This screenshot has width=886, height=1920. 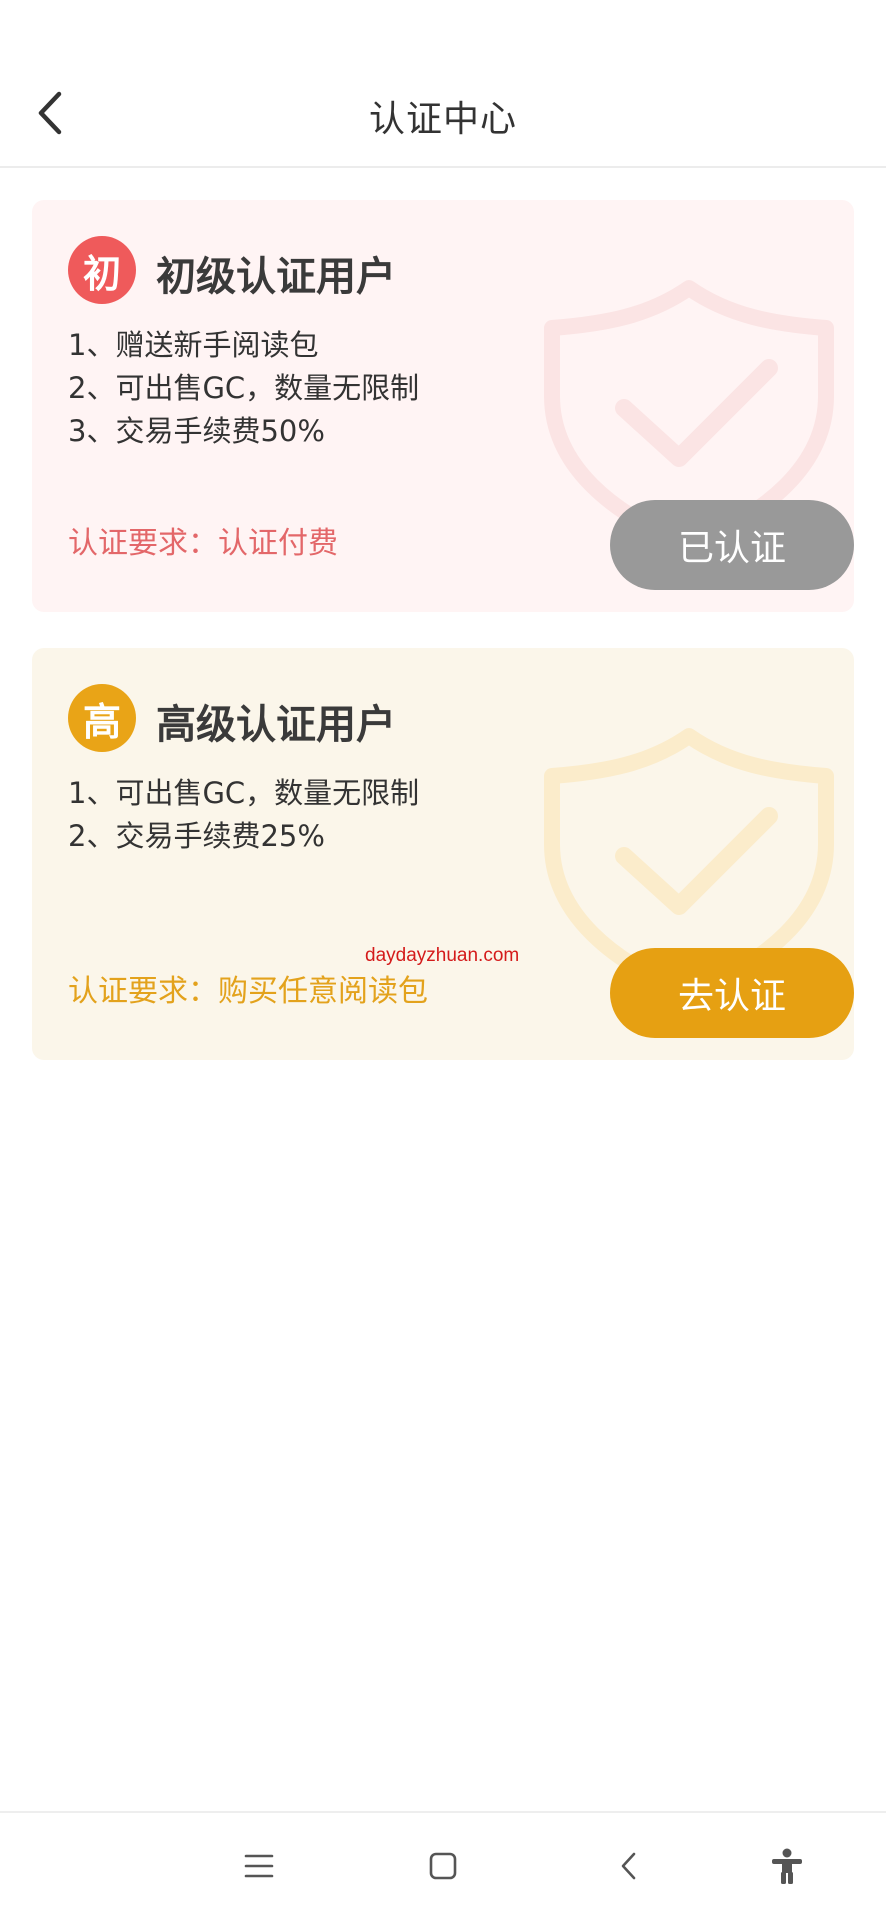 What do you see at coordinates (276, 725) in the screenshot?
I see `card-title: 高级认证用户` at bounding box center [276, 725].